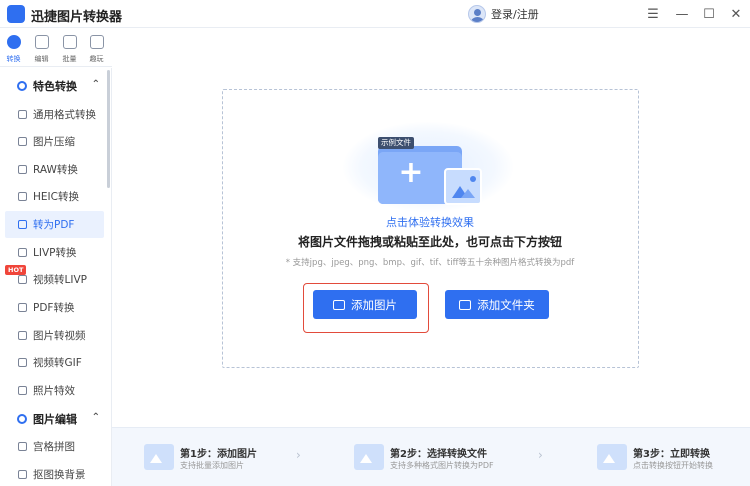 This screenshot has height=486, width=750. I want to click on select-file-step-icon, so click(369, 457).